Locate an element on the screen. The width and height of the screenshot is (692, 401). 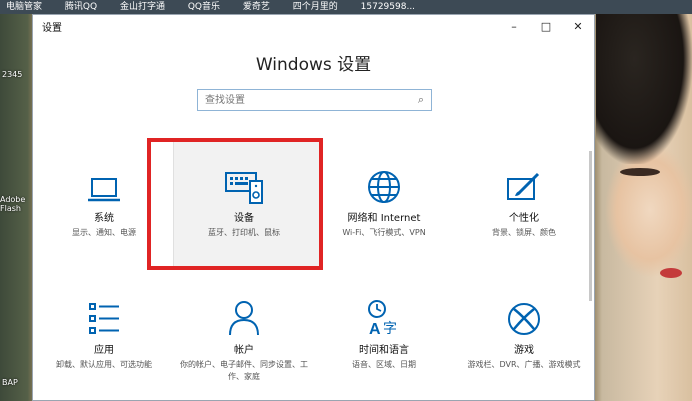
laptop-icon is located at coordinates (104, 185).